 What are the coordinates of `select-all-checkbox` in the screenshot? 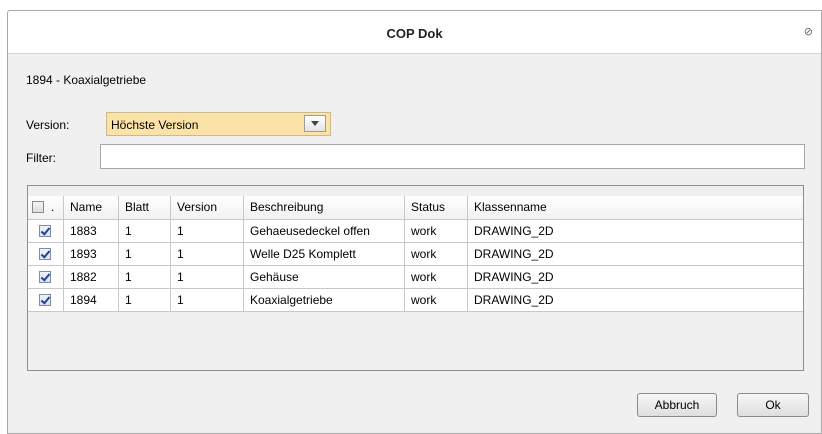 It's located at (38, 207).